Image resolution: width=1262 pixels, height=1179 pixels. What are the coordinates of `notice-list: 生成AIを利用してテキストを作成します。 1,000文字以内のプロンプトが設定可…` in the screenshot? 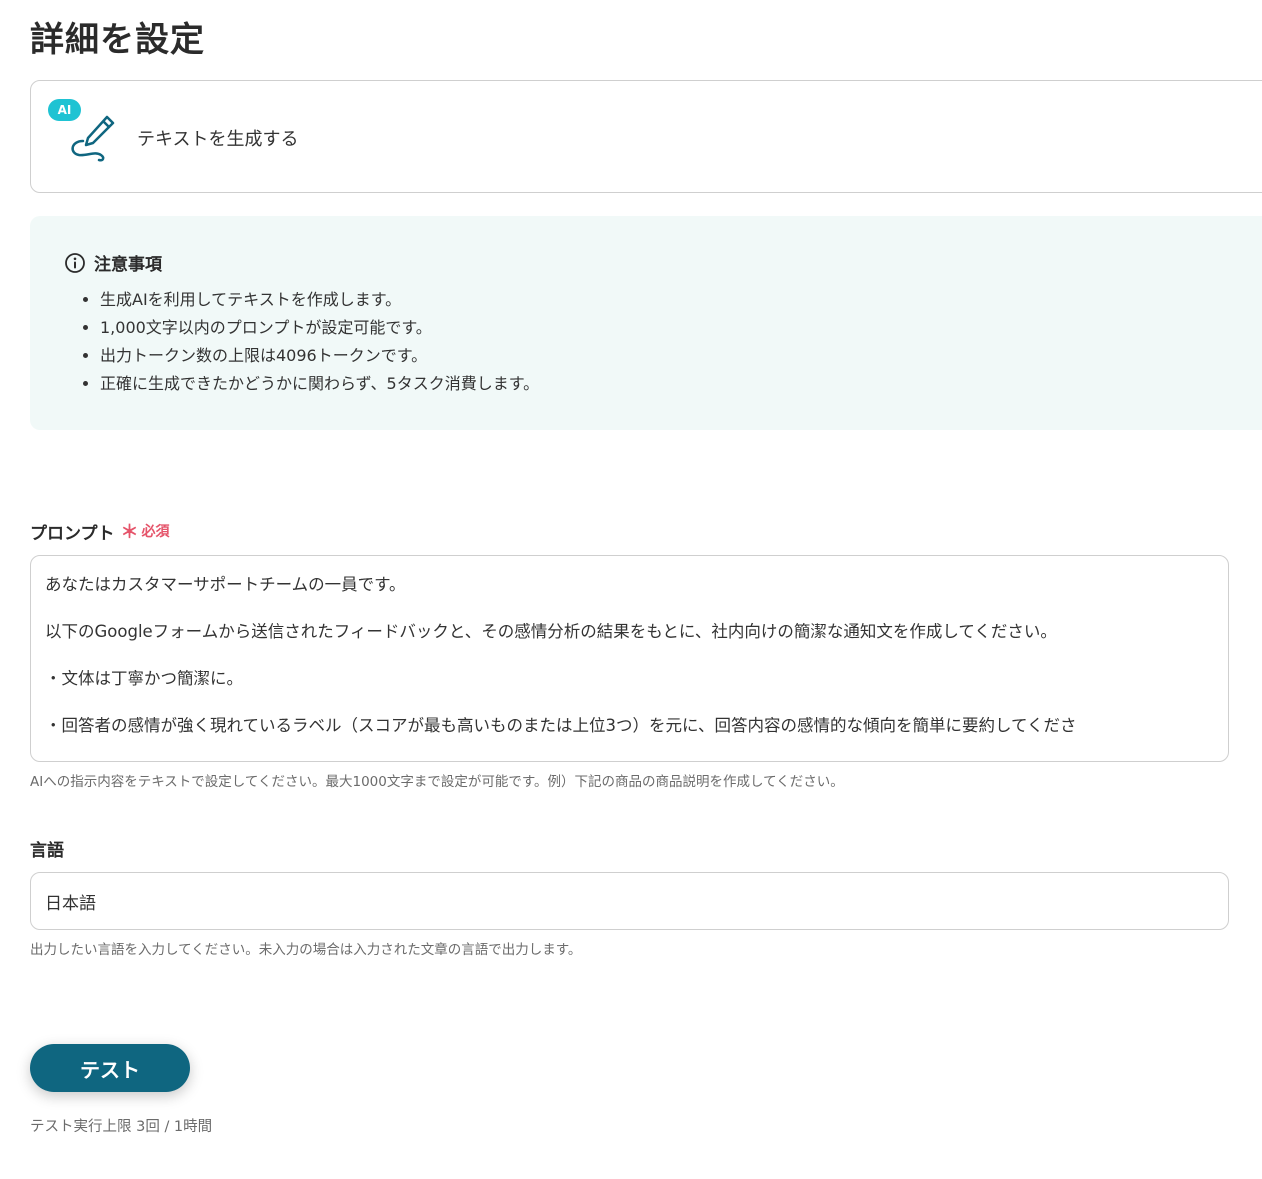 It's located at (309, 342).